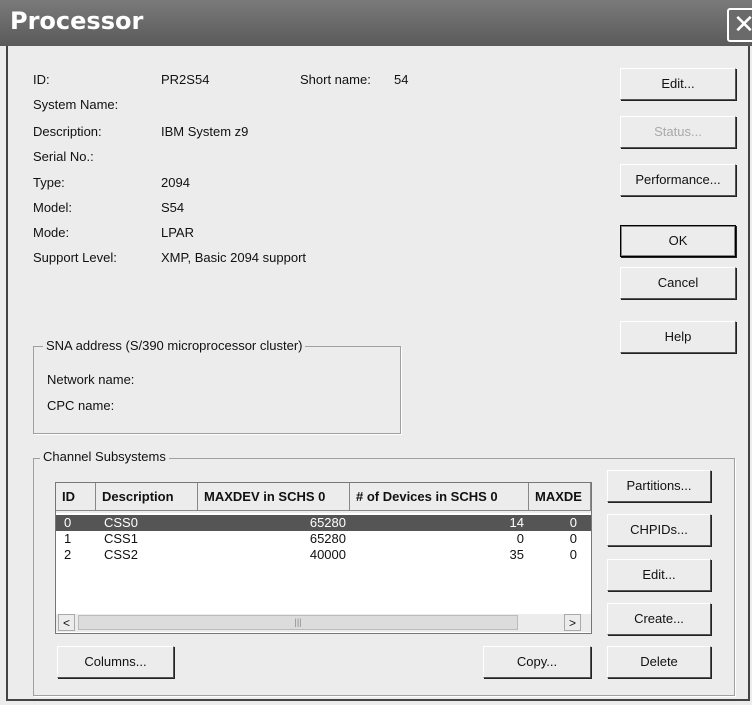 The image size is (752, 705). What do you see at coordinates (335, 79) in the screenshot?
I see `short-name-label: Short name:` at bounding box center [335, 79].